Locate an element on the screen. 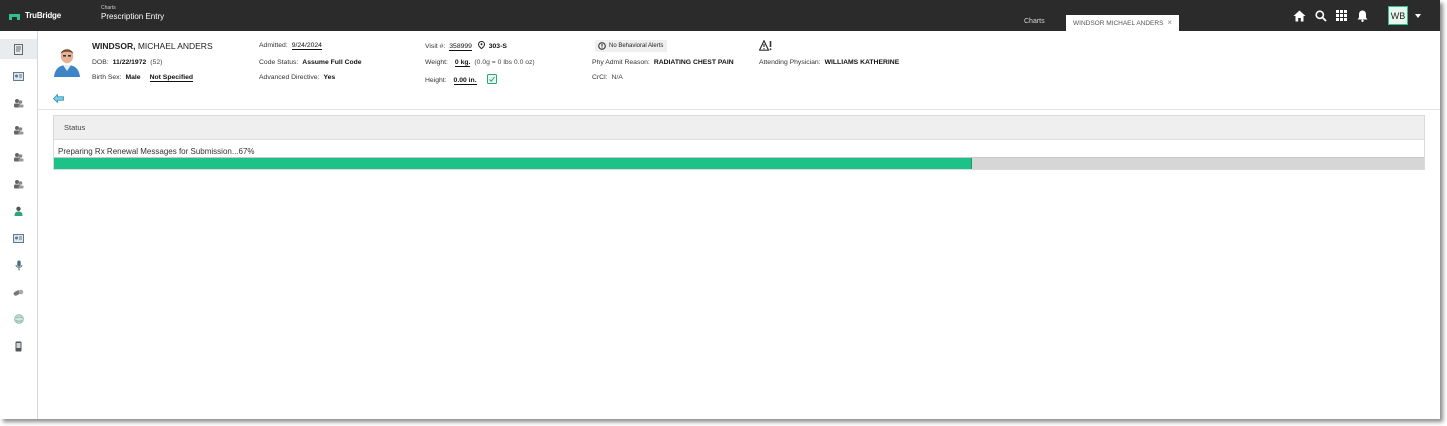  patient-photo is located at coordinates (67, 60).